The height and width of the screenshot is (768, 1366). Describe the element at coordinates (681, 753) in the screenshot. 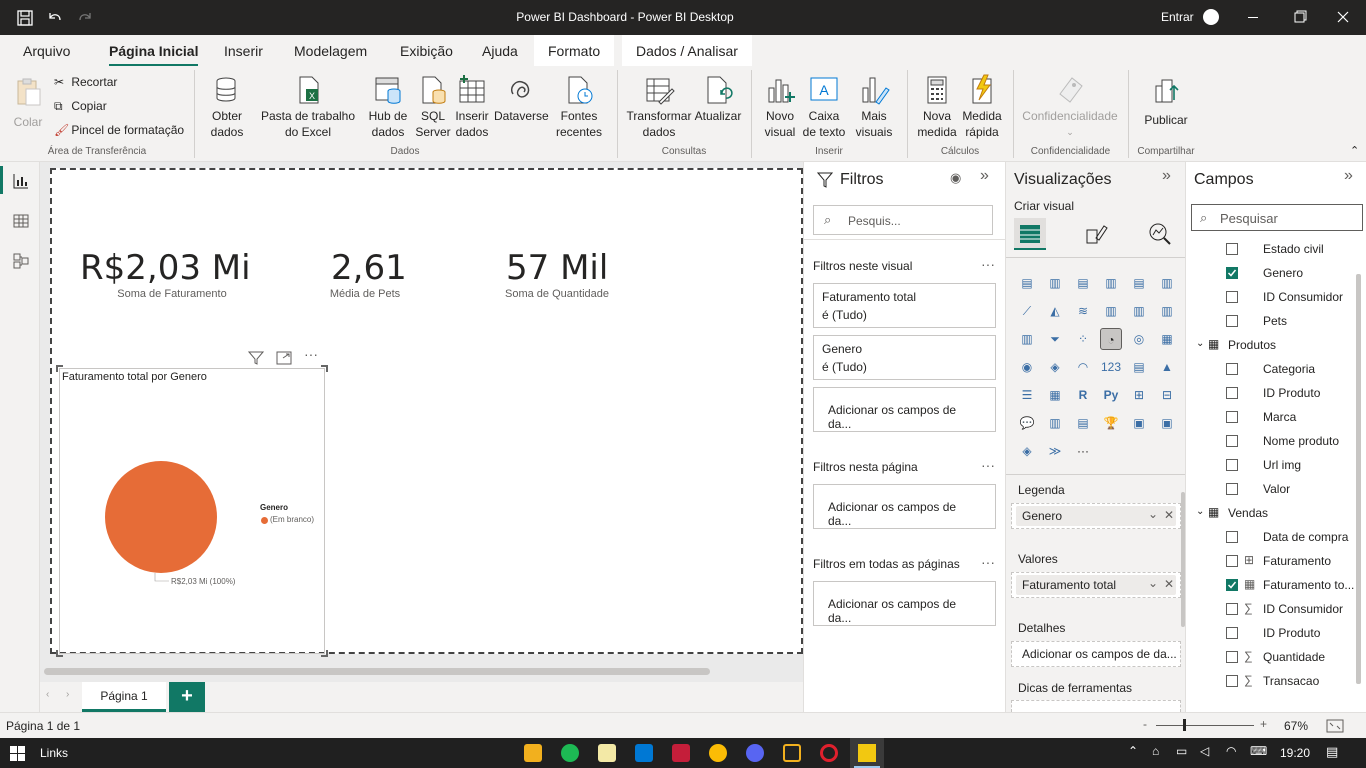

I see `vivaldi-icon` at that location.